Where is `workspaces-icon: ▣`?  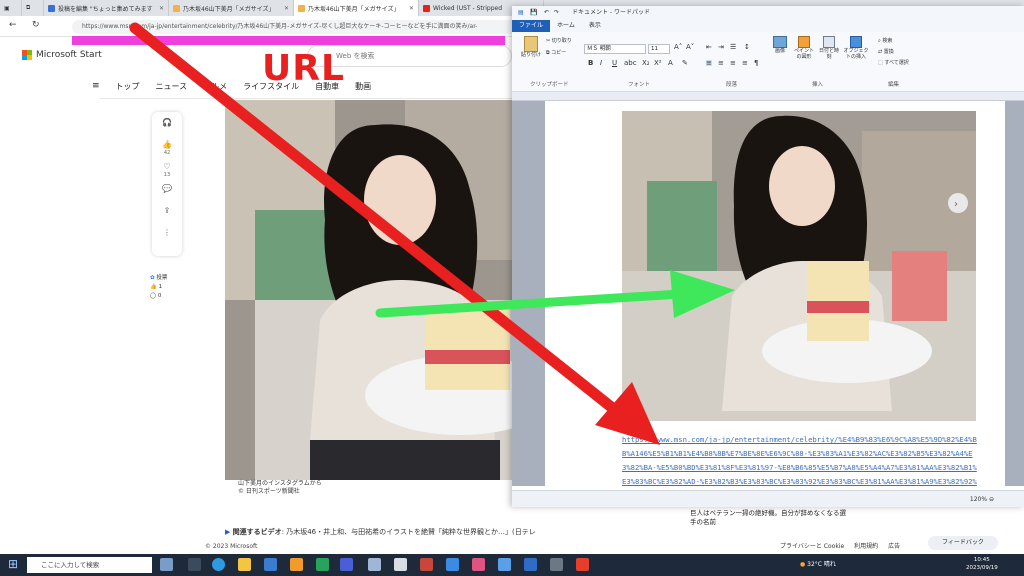
workspaces-icon: ▣ is located at coordinates (11, 8).